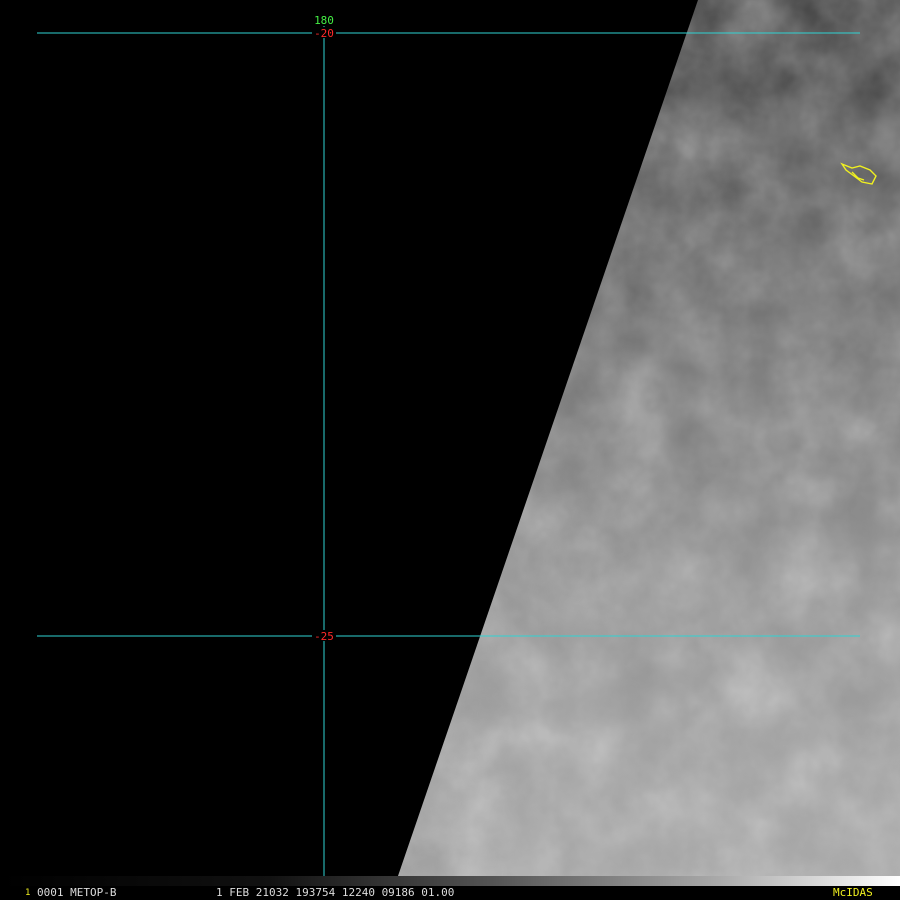 The width and height of the screenshot is (900, 900). Describe the element at coordinates (324, 636) in the screenshot. I see `latitude-label-minus-25: -25` at that location.